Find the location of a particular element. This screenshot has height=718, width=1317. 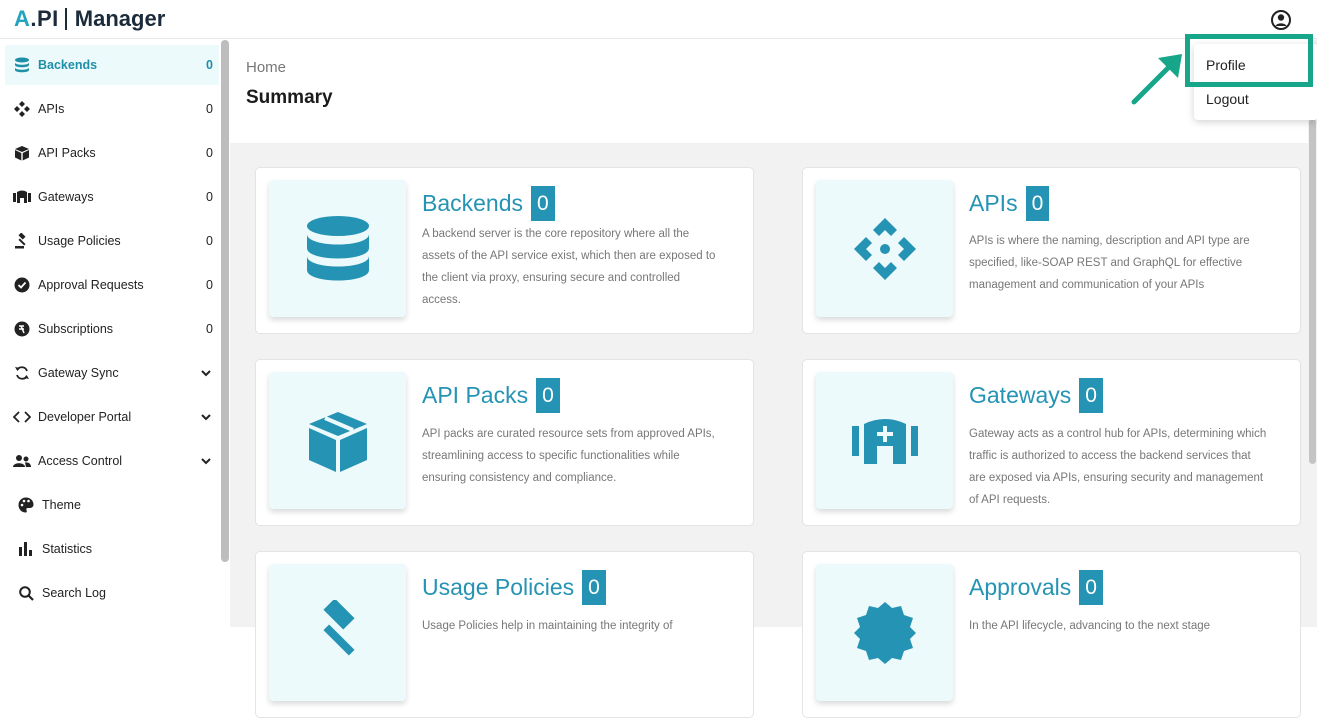

sidebar-item-developer-portal: Developer Portal is located at coordinates (112, 417).